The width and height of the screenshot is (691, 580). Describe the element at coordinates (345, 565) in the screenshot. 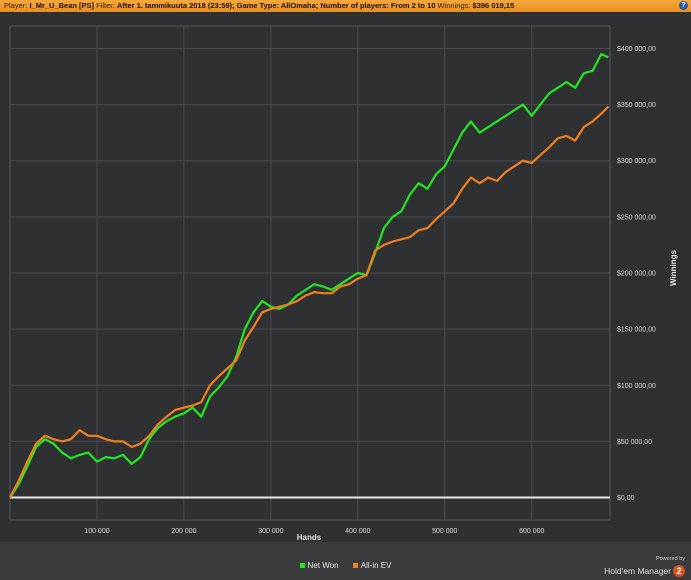

I see `chart-legend: Net Won All-in EV` at that location.